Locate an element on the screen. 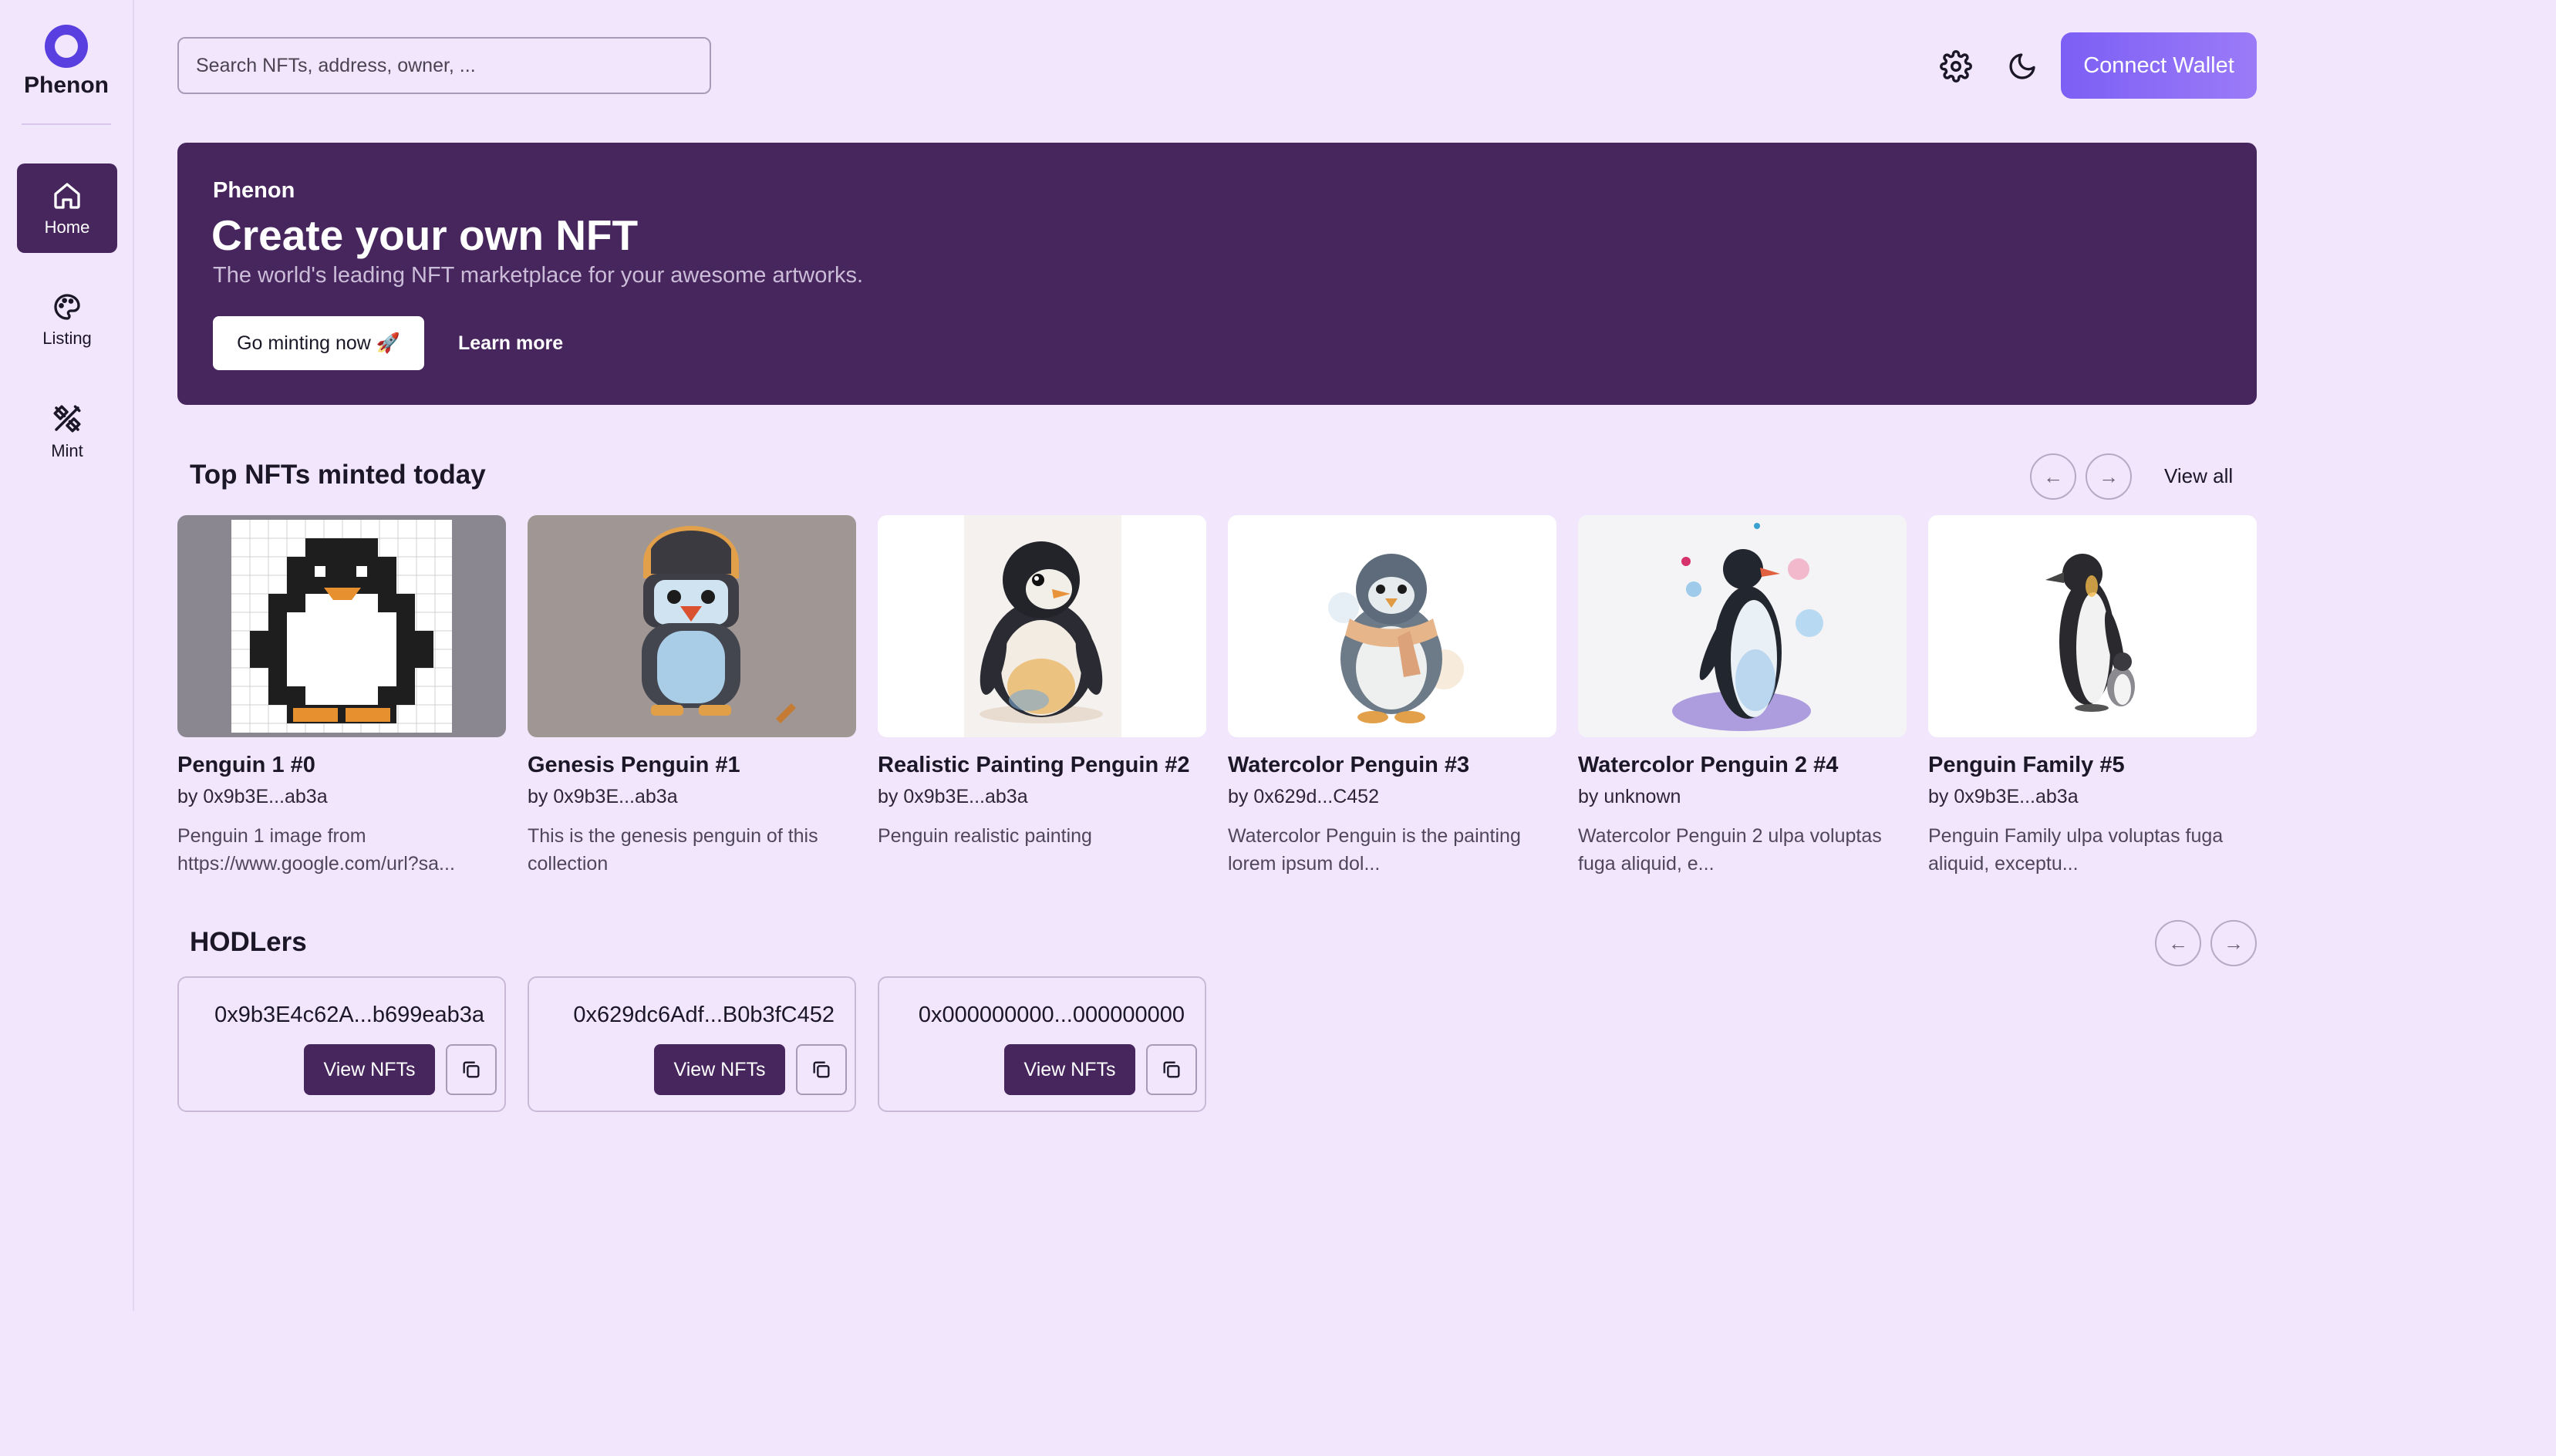  sidebar-item-label: Mint is located at coordinates (67, 450).